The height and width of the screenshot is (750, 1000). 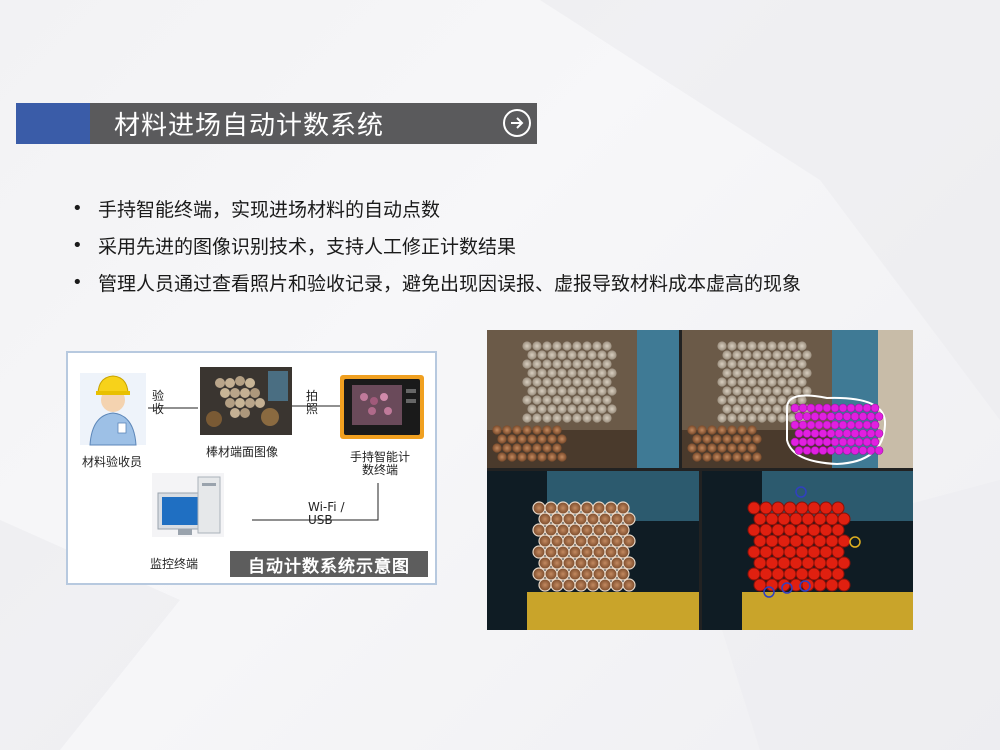 I want to click on detected-photo-bottom-right, so click(x=807, y=550).